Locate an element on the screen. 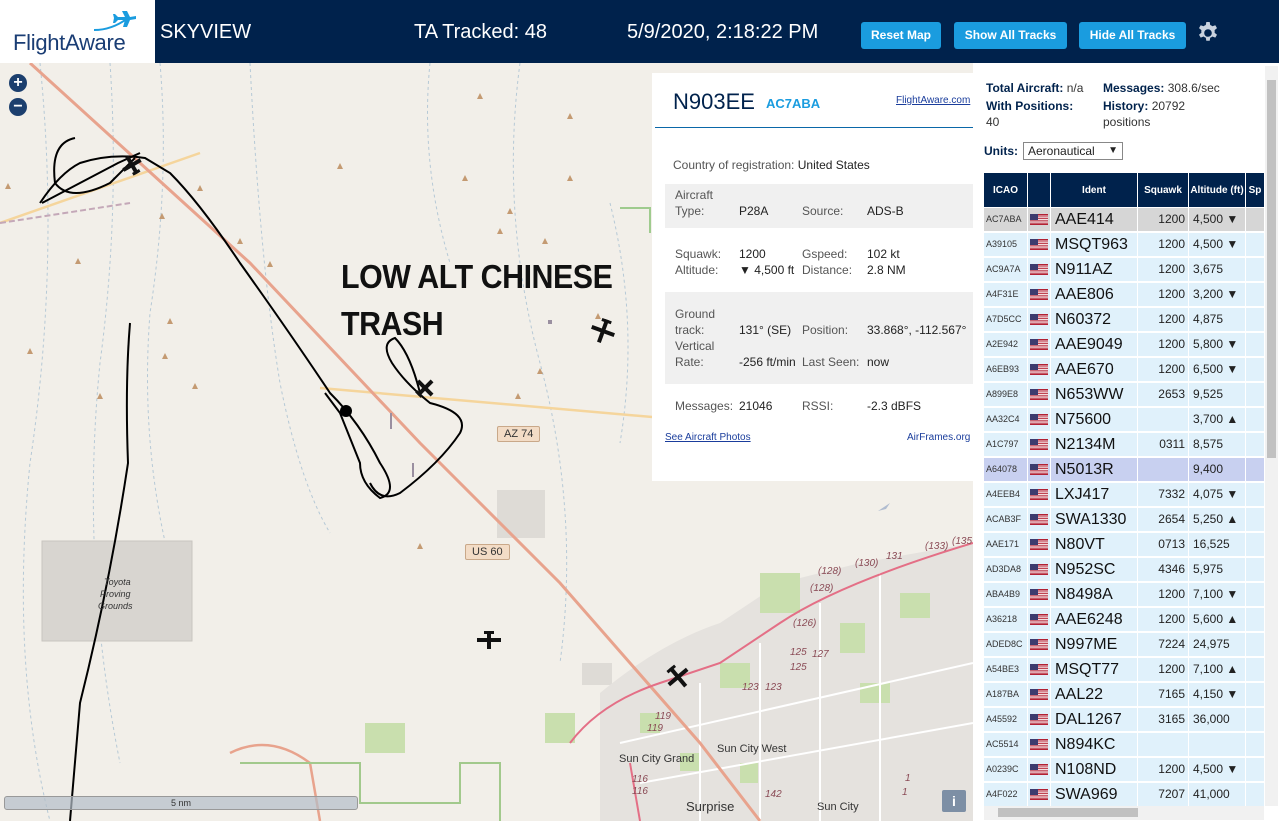 The height and width of the screenshot is (821, 1279). table-row: A4F31E AAE806 1200 3,200 ▼ is located at coordinates (1124, 294).